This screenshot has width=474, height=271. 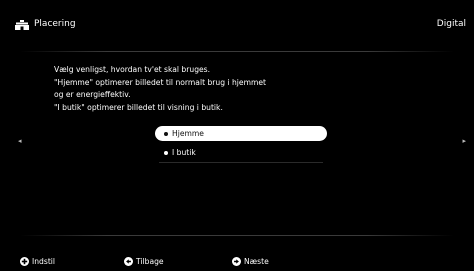 What do you see at coordinates (24, 261) in the screenshot?
I see `plus-circle-icon` at bounding box center [24, 261].